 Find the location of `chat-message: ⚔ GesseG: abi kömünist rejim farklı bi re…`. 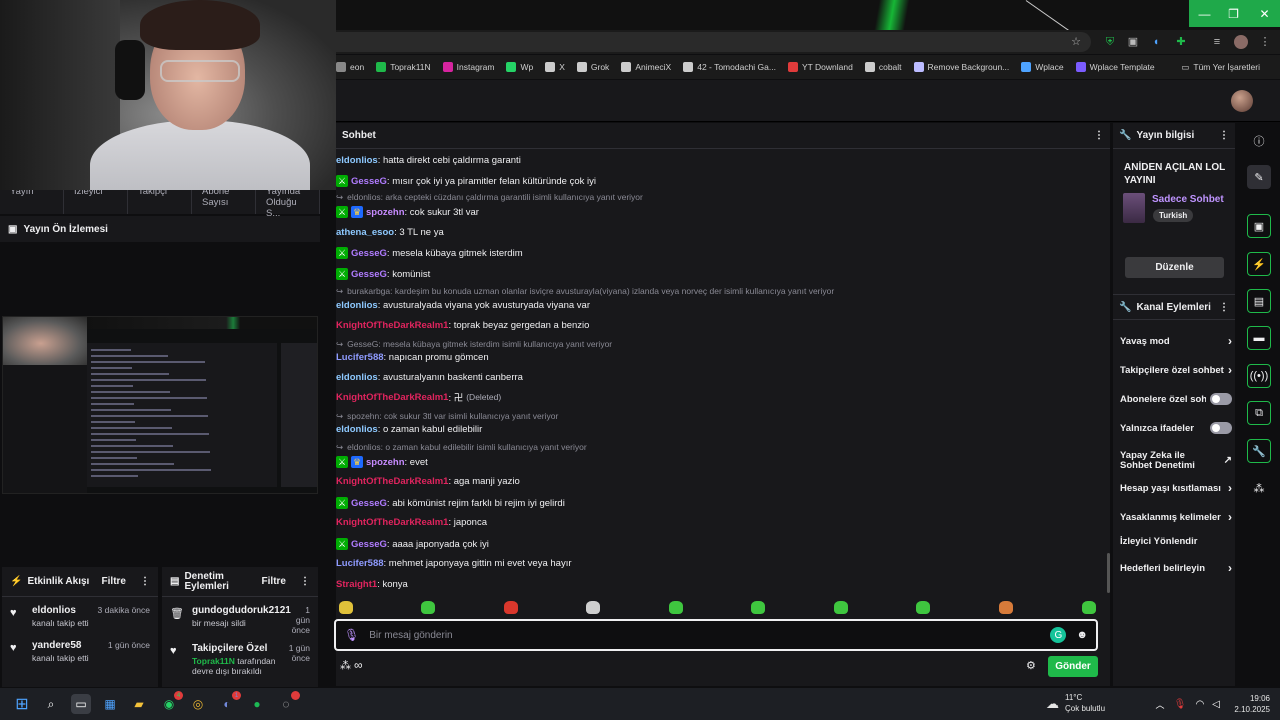

chat-message: ⚔ GesseG: abi kömünist rejim farklı bi re… is located at coordinates (450, 503).